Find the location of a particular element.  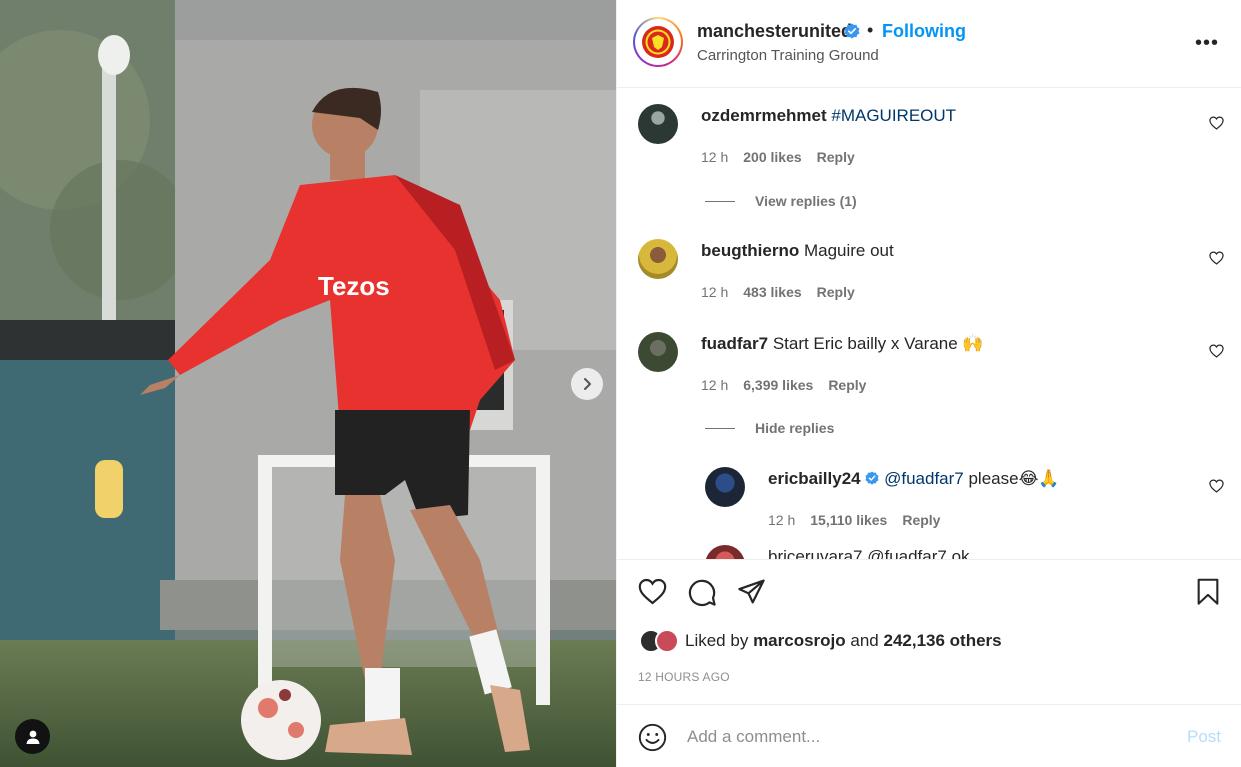

tagged-users-button is located at coordinates (32, 736).